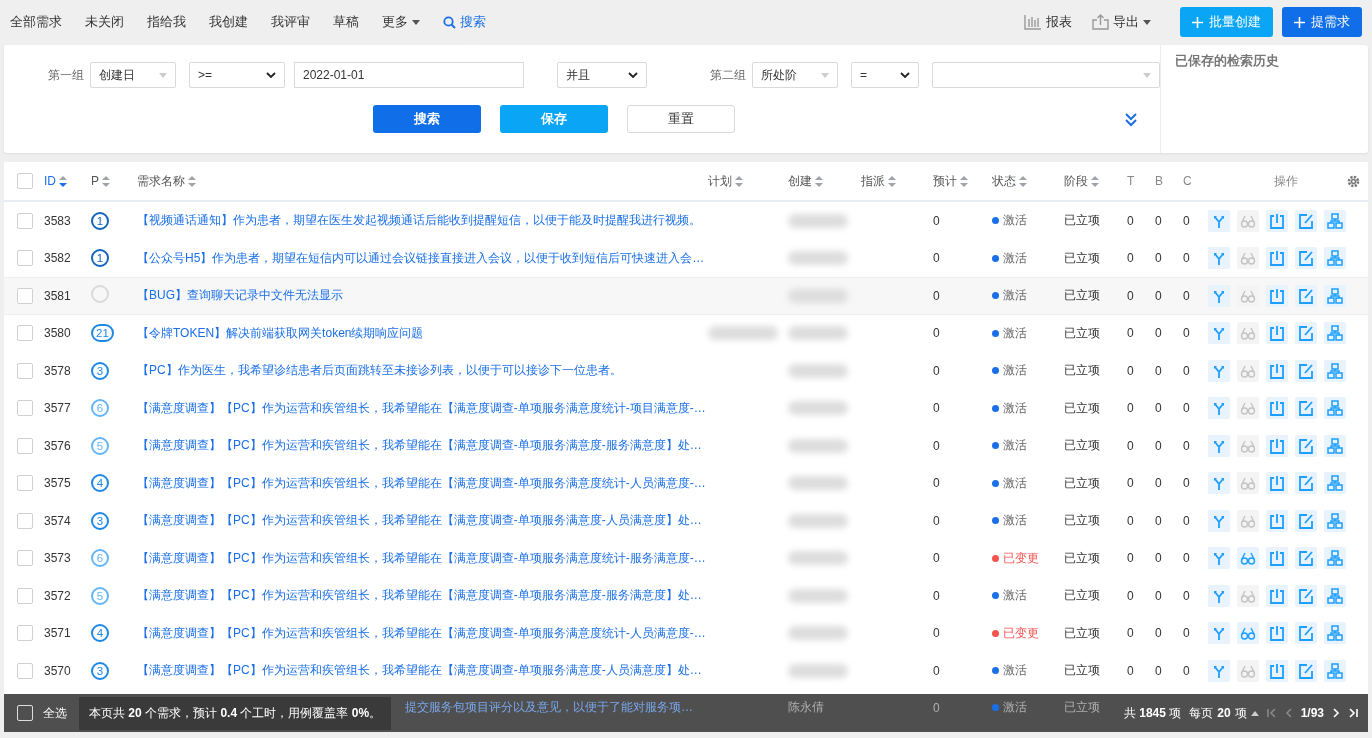  I want to click on column-header: P, so click(95, 181).